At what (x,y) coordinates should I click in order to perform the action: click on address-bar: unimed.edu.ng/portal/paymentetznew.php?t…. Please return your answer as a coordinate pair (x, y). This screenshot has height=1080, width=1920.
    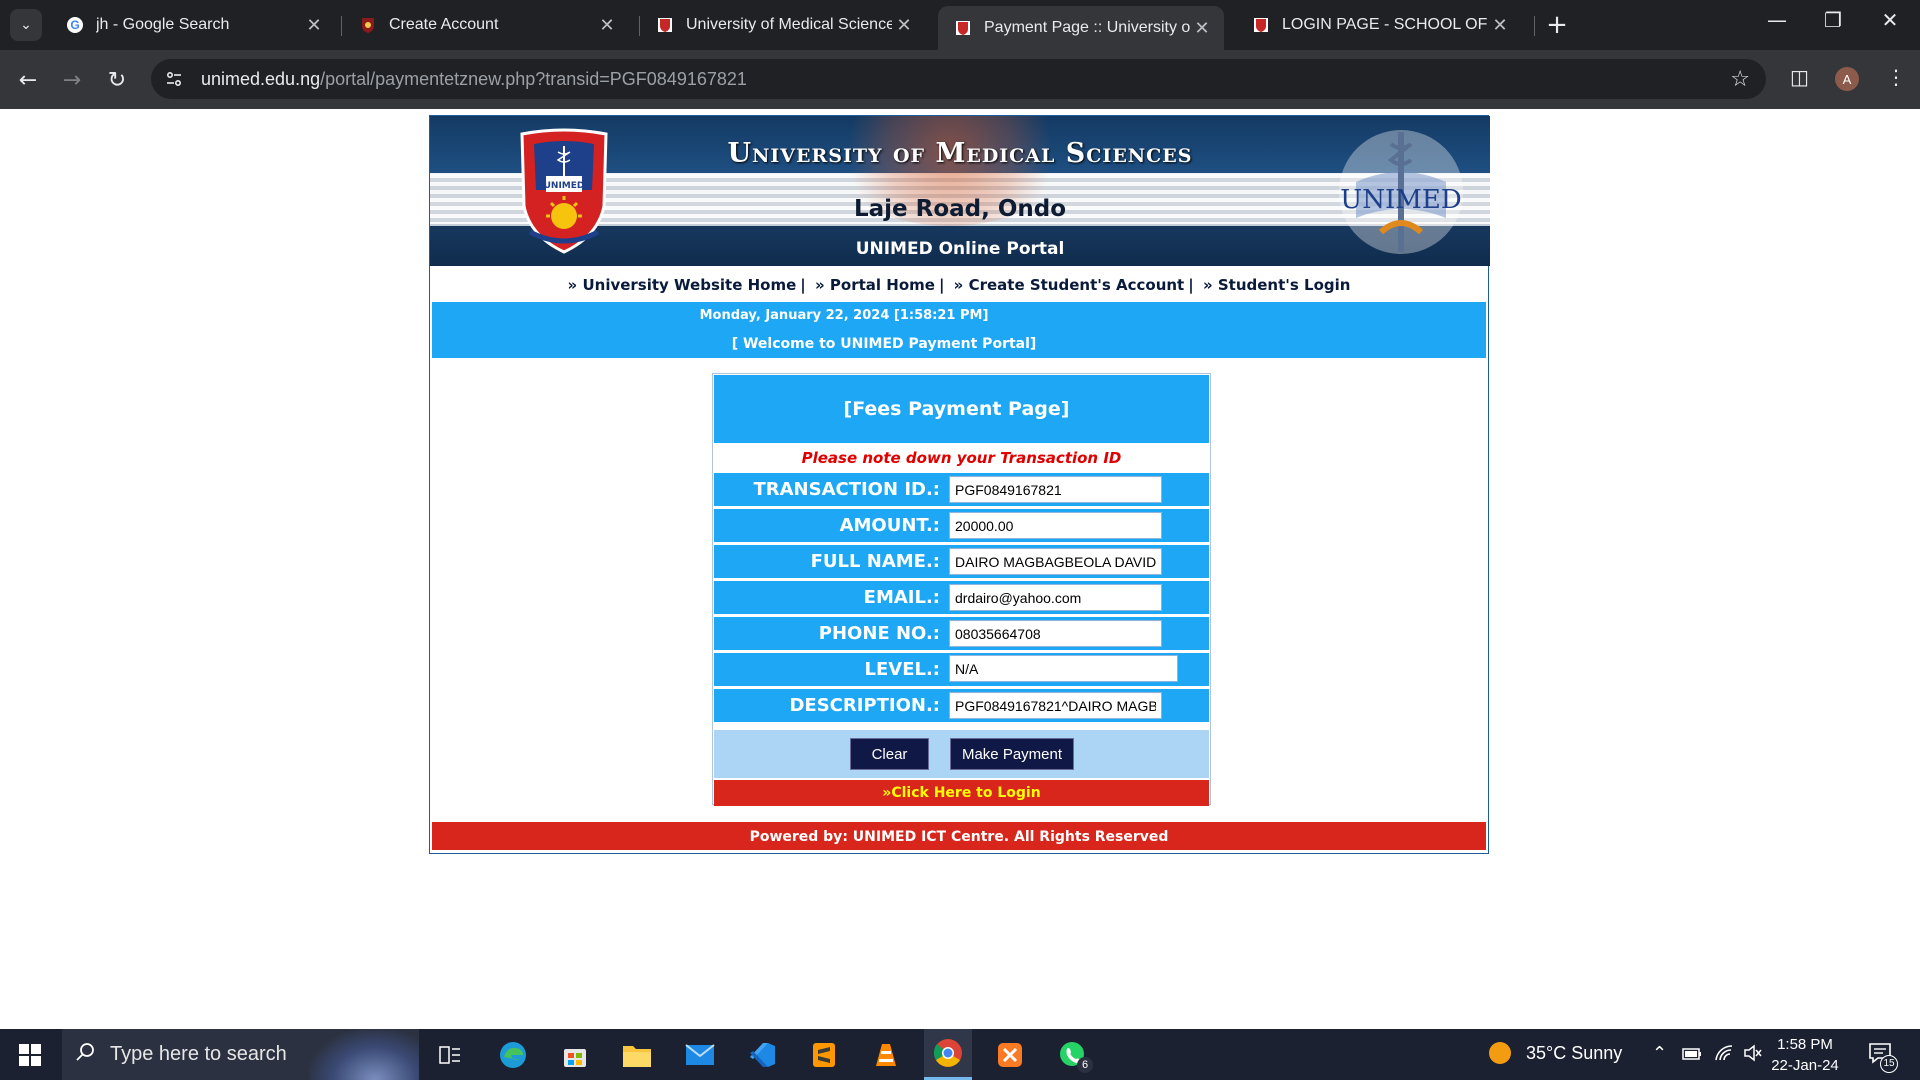
    Looking at the image, I should click on (958, 79).